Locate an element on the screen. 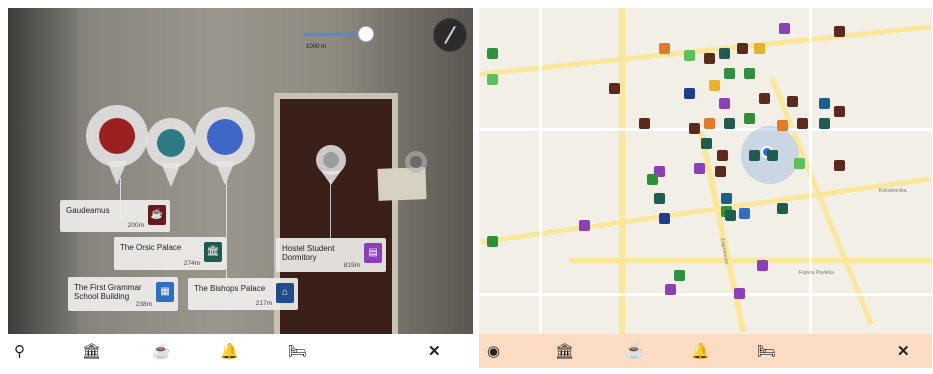  street-label: Kolodvorska is located at coordinates (893, 191).